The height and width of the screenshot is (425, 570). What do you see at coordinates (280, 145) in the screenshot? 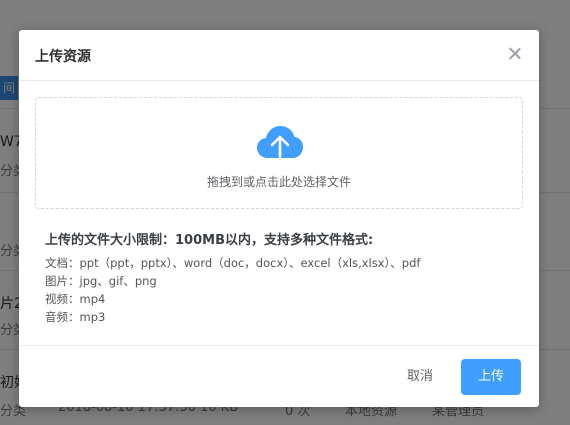
I see `cloud-upload-icon` at bounding box center [280, 145].